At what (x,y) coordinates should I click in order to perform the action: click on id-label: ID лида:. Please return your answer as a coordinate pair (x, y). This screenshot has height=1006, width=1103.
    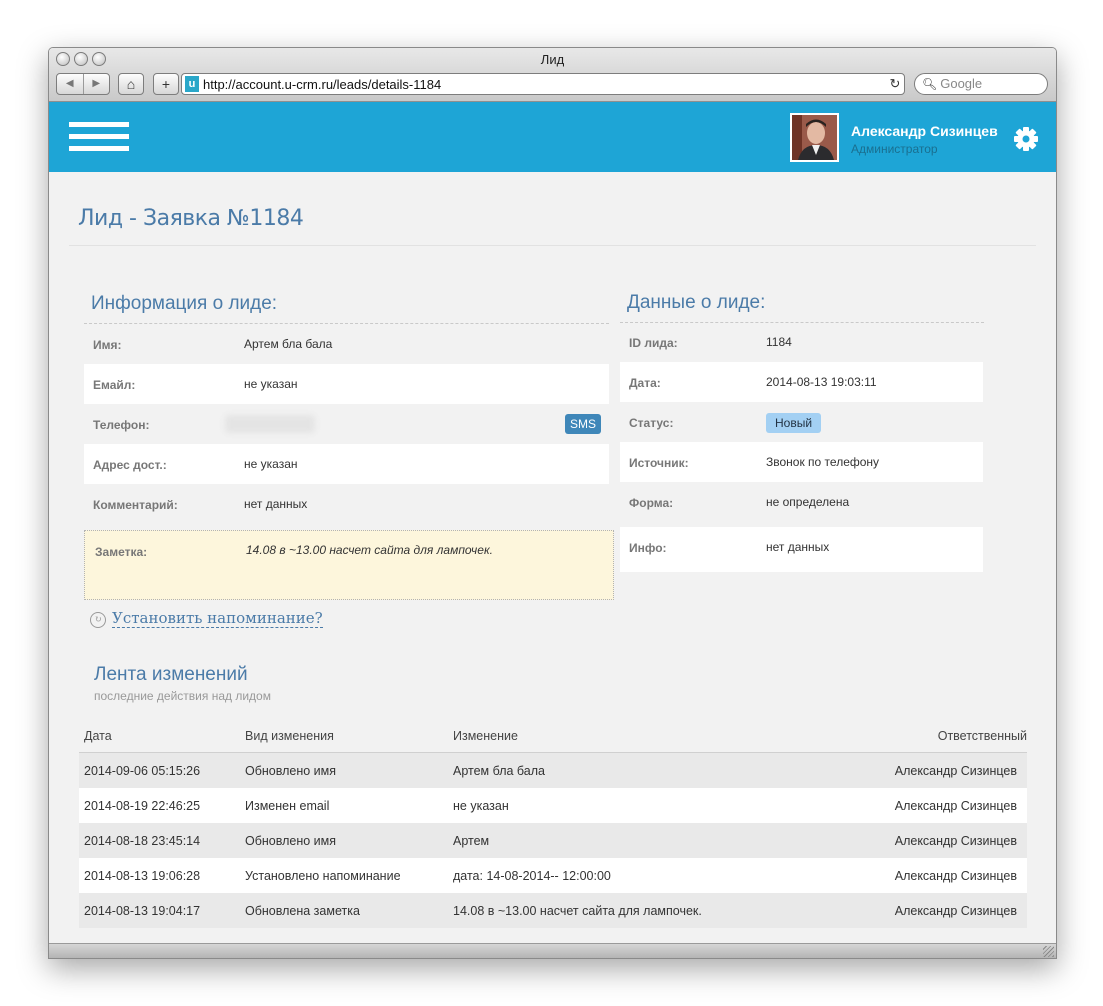
    Looking at the image, I should click on (653, 343).